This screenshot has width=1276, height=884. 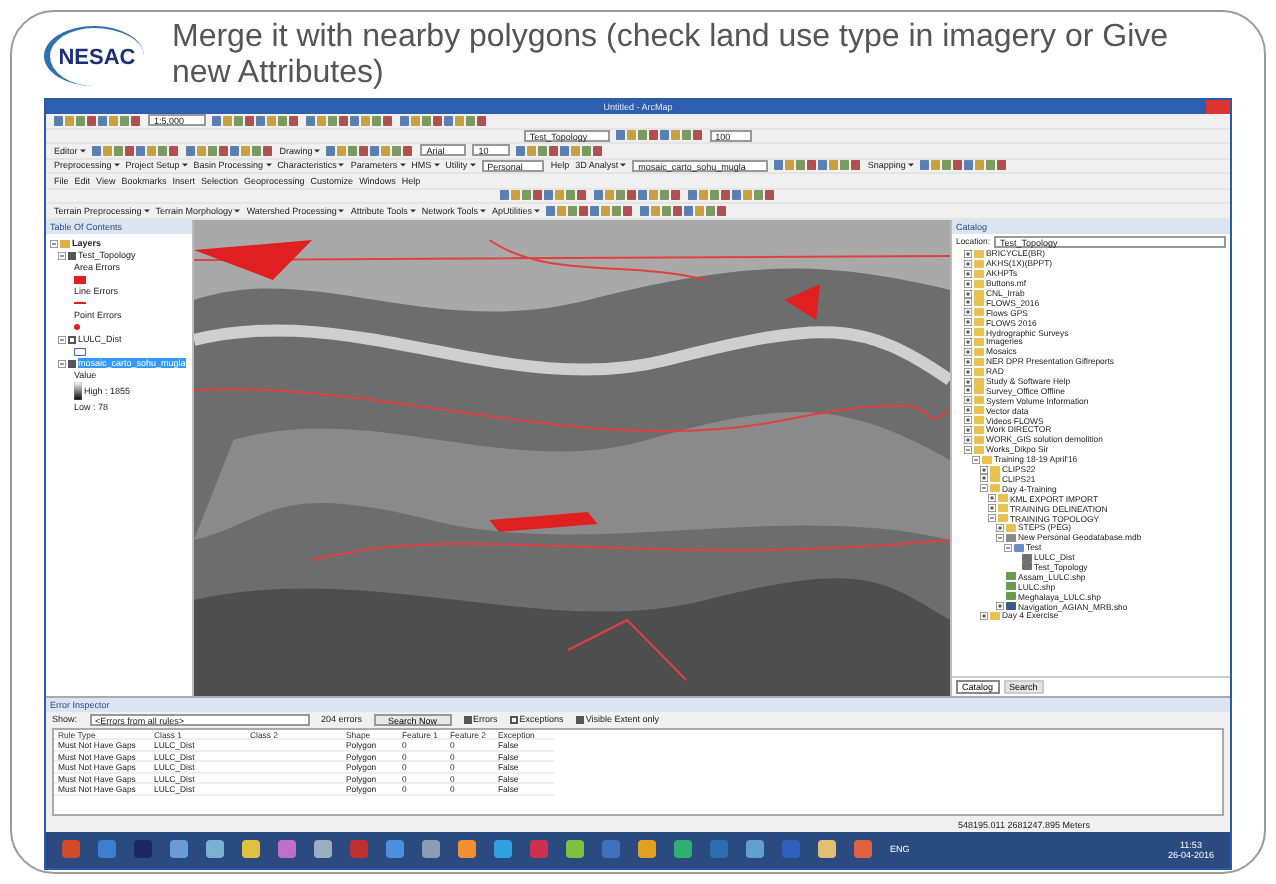 I want to click on folder-icon, so click(x=995, y=615).